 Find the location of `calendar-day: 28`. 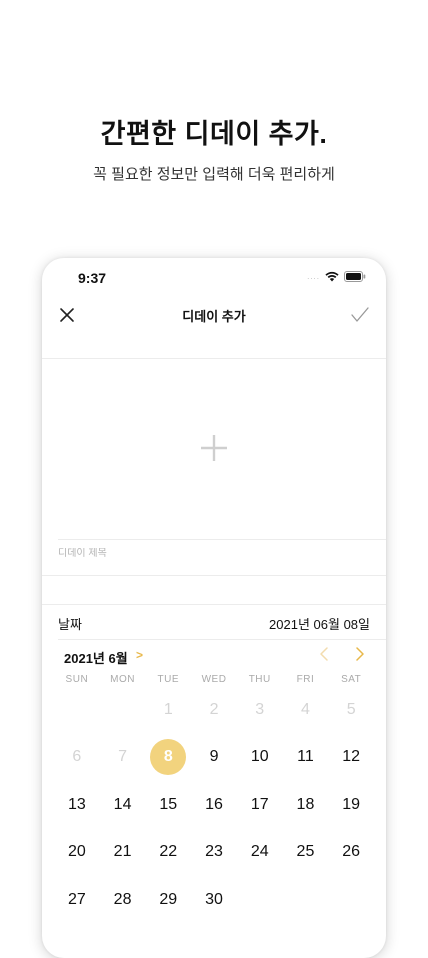

calendar-day: 28 is located at coordinates (123, 900).